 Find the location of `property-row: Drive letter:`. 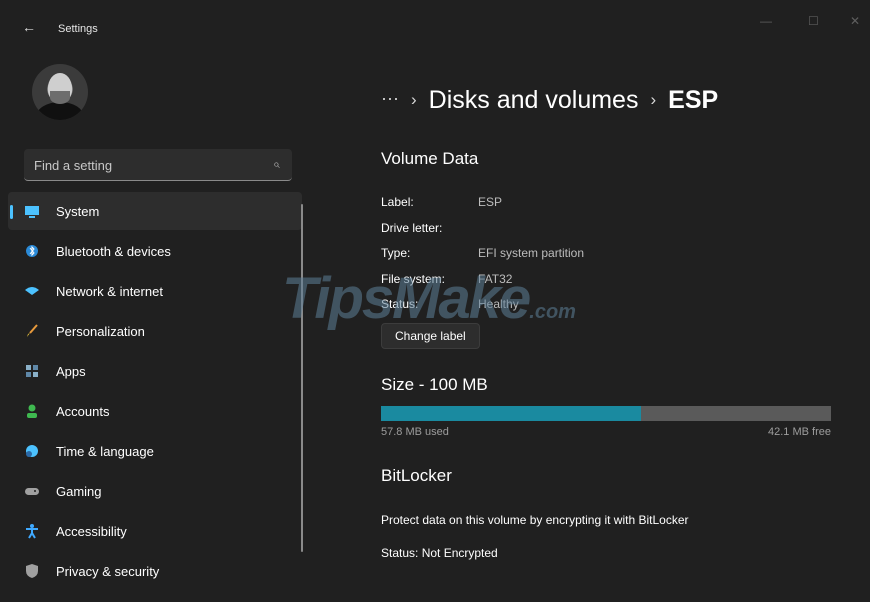

property-row: Drive letter: is located at coordinates (429, 228).